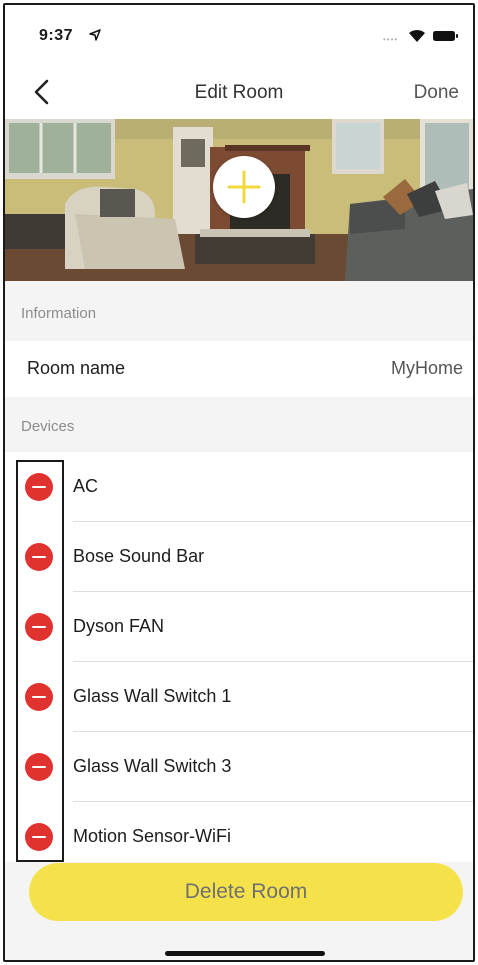 This screenshot has width=478, height=965. What do you see at coordinates (245, 953) in the screenshot?
I see `home-indicator` at bounding box center [245, 953].